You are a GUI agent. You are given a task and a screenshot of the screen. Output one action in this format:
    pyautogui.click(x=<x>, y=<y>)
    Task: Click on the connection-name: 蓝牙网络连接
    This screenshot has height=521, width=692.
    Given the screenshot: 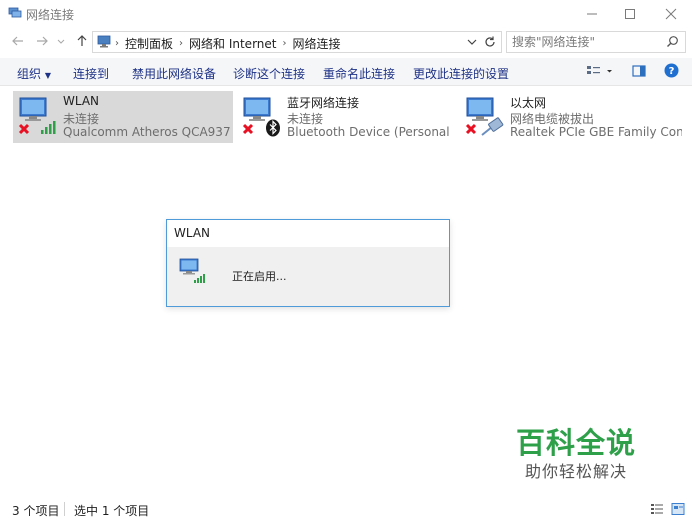 What is the action you would take?
    pyautogui.click(x=323, y=103)
    